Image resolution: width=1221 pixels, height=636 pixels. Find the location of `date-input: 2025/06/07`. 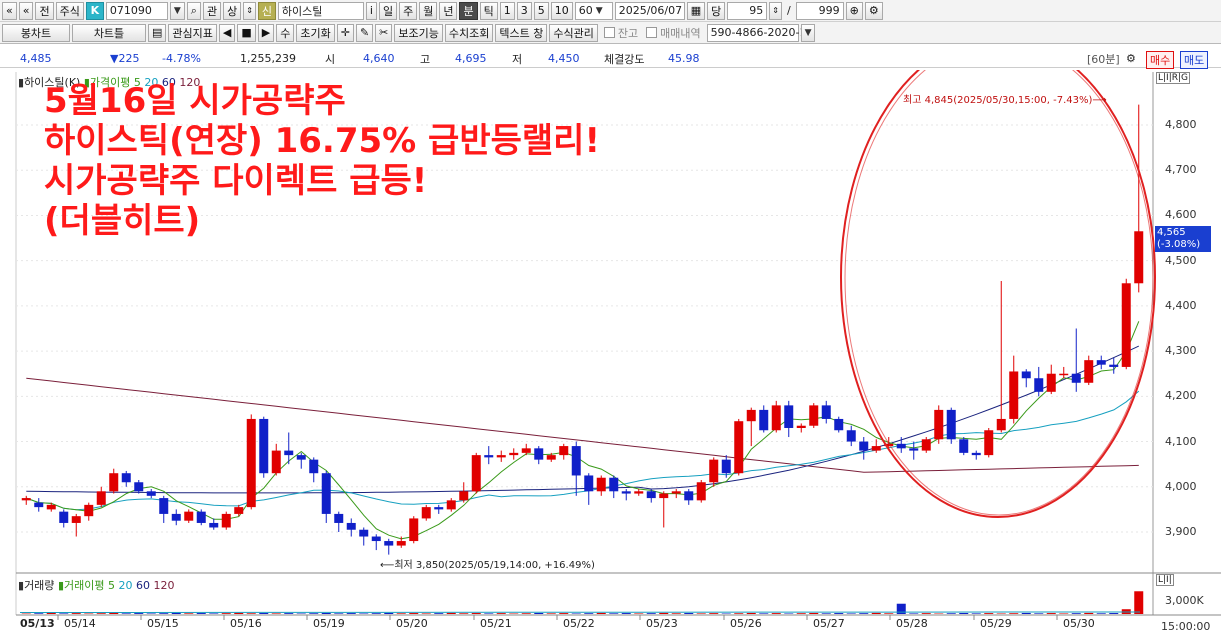

date-input: 2025/06/07 is located at coordinates (649, 10).